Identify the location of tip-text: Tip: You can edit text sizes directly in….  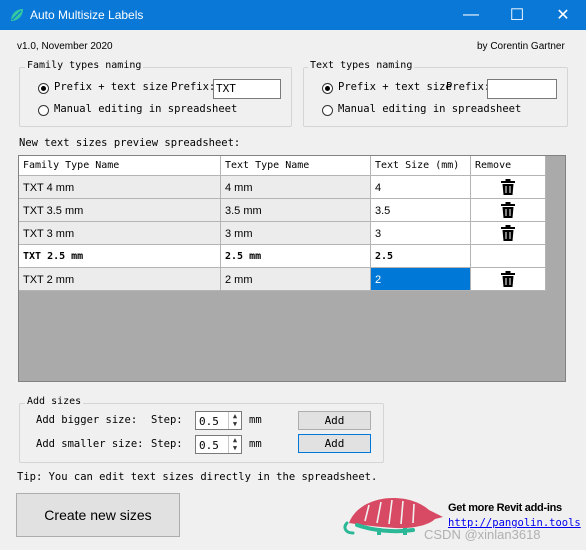
(197, 477).